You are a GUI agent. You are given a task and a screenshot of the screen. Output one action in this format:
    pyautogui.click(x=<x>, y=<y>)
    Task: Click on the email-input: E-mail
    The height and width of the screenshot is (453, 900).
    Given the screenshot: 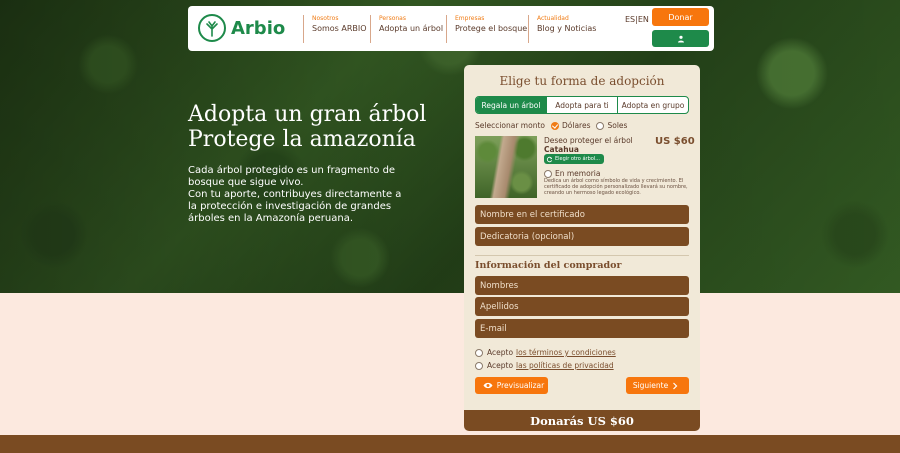 What is the action you would take?
    pyautogui.click(x=582, y=328)
    